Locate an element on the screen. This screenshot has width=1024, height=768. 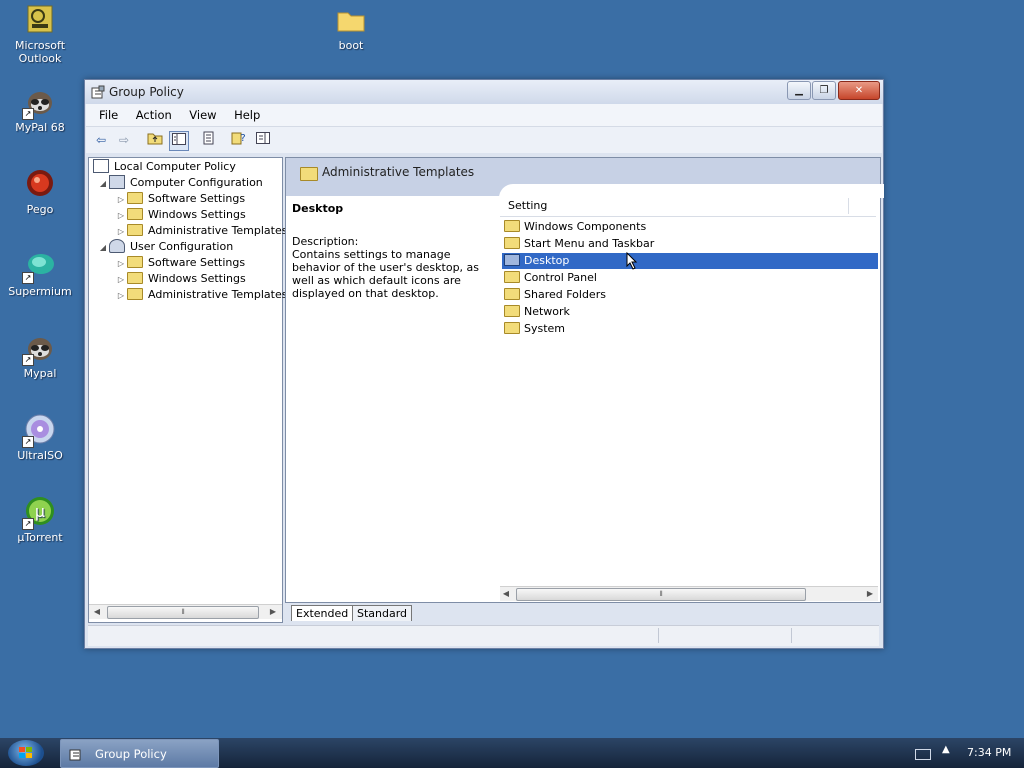
tab-extended: Extended is located at coordinates (322, 613).